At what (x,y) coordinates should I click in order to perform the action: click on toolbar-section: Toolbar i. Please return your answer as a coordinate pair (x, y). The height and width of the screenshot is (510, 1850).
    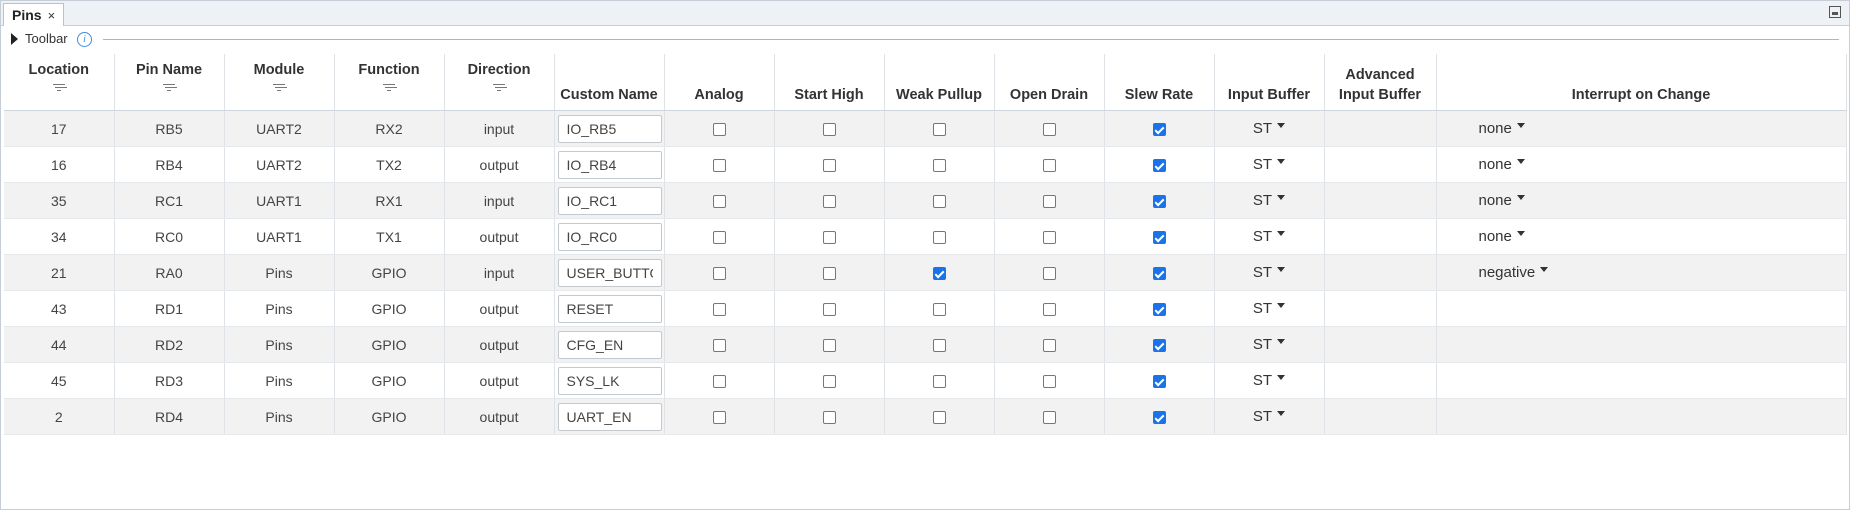
    Looking at the image, I should click on (925, 39).